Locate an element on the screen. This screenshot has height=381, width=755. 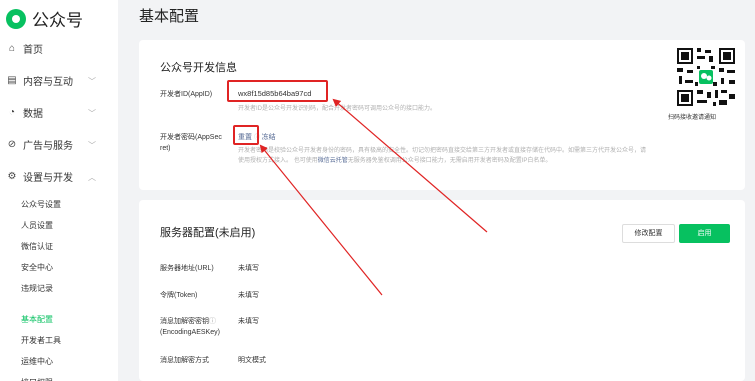
aeskey-label-text: 消息加解密密钥 is located at coordinates (184, 321).